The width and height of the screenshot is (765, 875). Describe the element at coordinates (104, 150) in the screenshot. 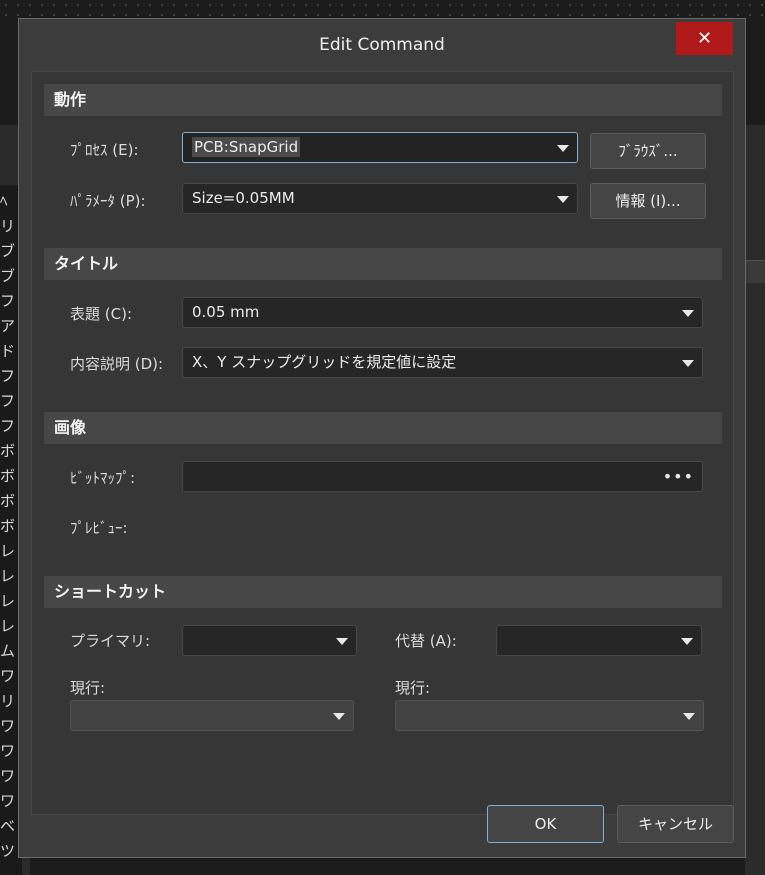

I see `process-label: ﾌﾟﾛｾｽ (E):` at that location.